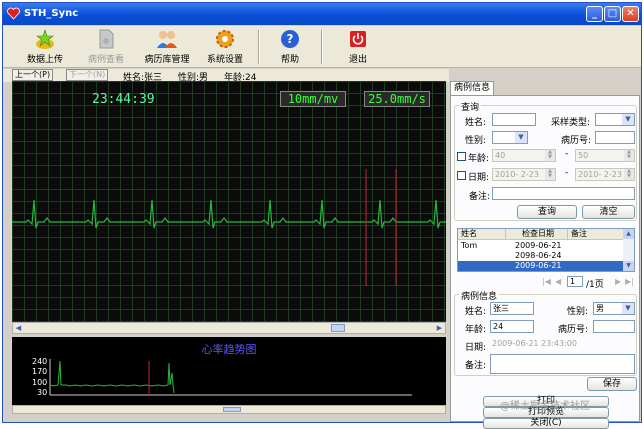  I want to click on gear-icon, so click(225, 39).